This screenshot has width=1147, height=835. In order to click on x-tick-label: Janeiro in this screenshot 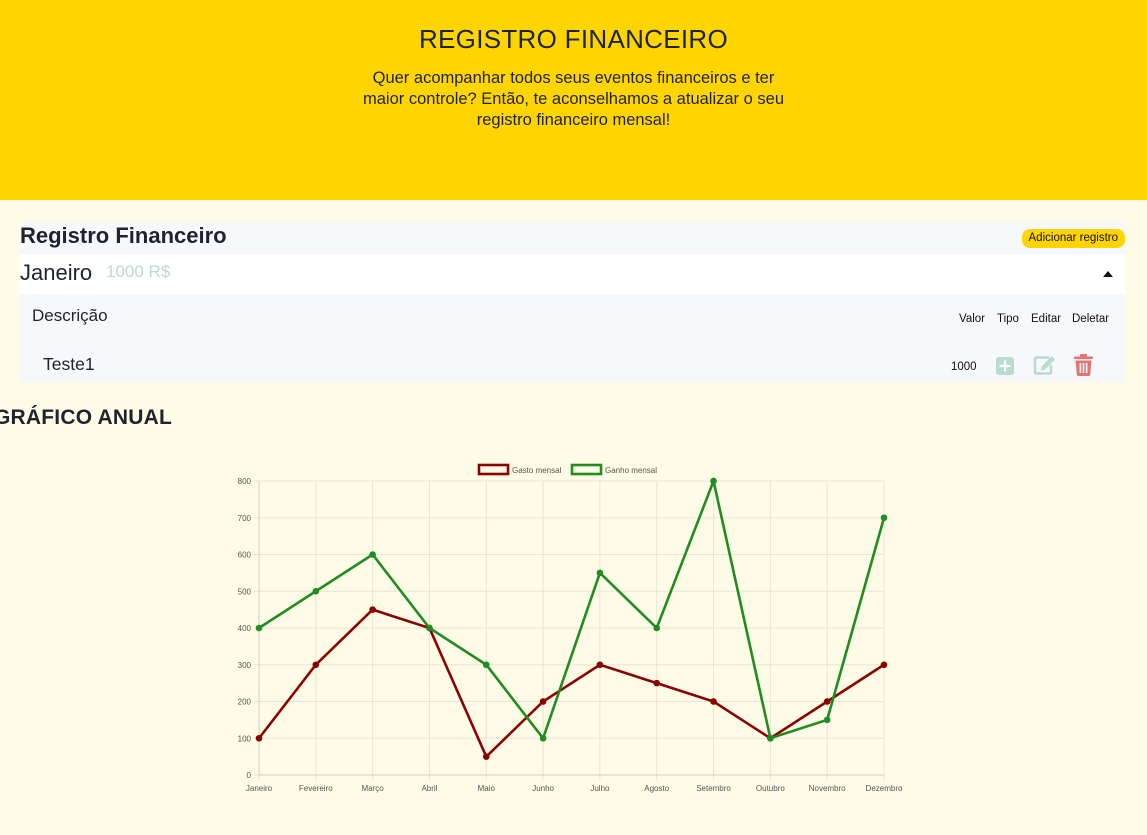, I will do `click(259, 788)`.